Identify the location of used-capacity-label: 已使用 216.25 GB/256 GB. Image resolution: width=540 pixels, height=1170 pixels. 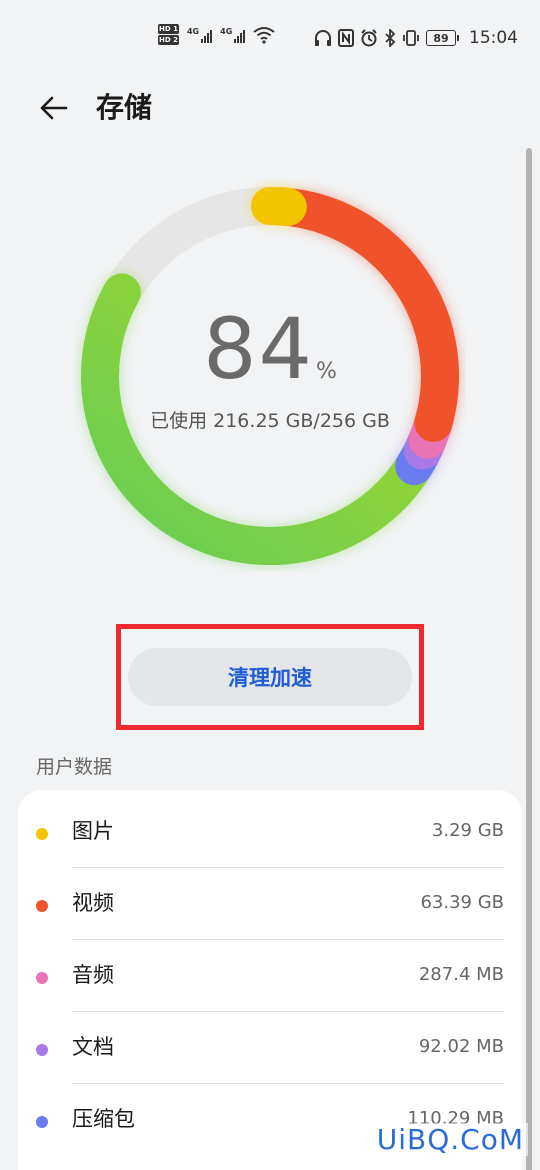
(270, 421).